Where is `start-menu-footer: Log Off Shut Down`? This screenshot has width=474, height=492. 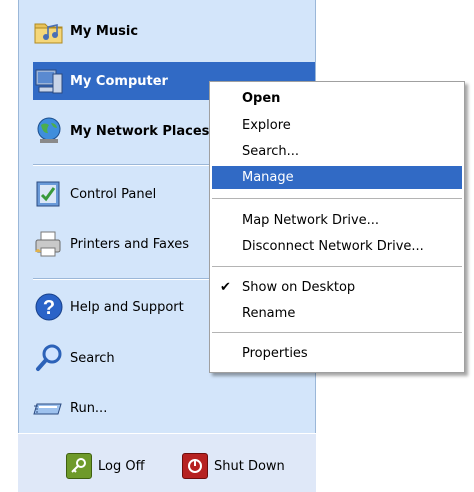
start-menu-footer: Log Off Shut Down is located at coordinates (167, 462).